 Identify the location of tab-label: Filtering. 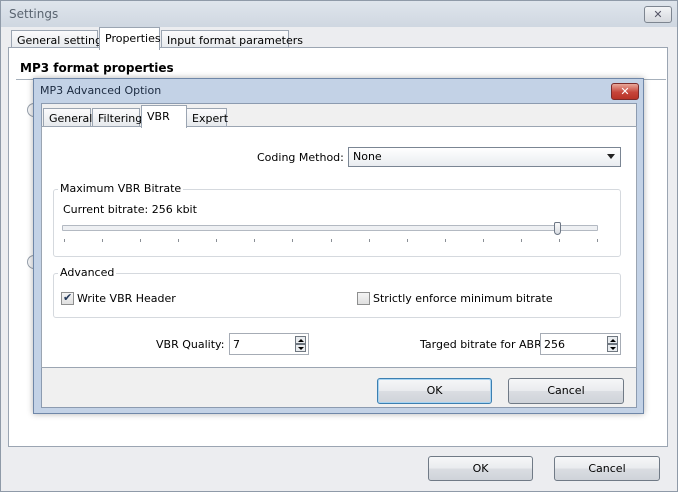
(120, 118).